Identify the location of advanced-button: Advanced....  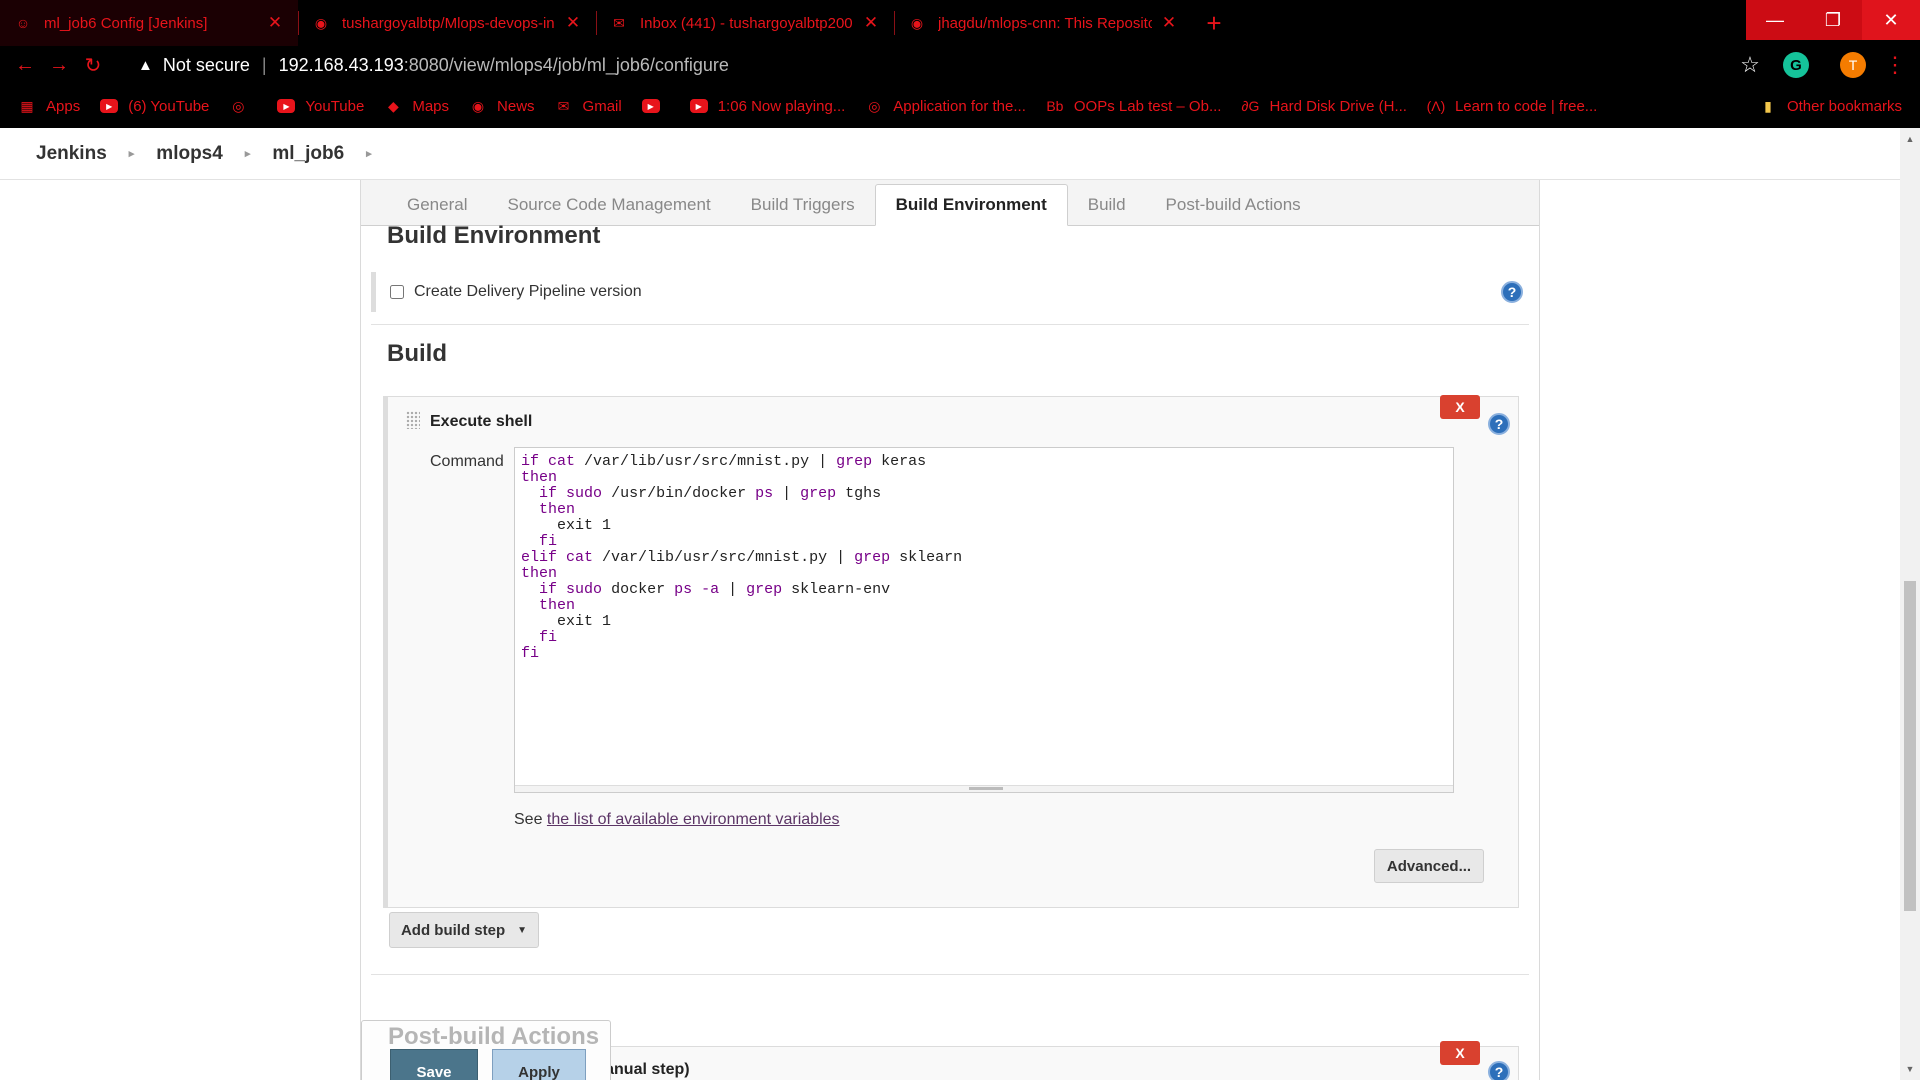
(1429, 866).